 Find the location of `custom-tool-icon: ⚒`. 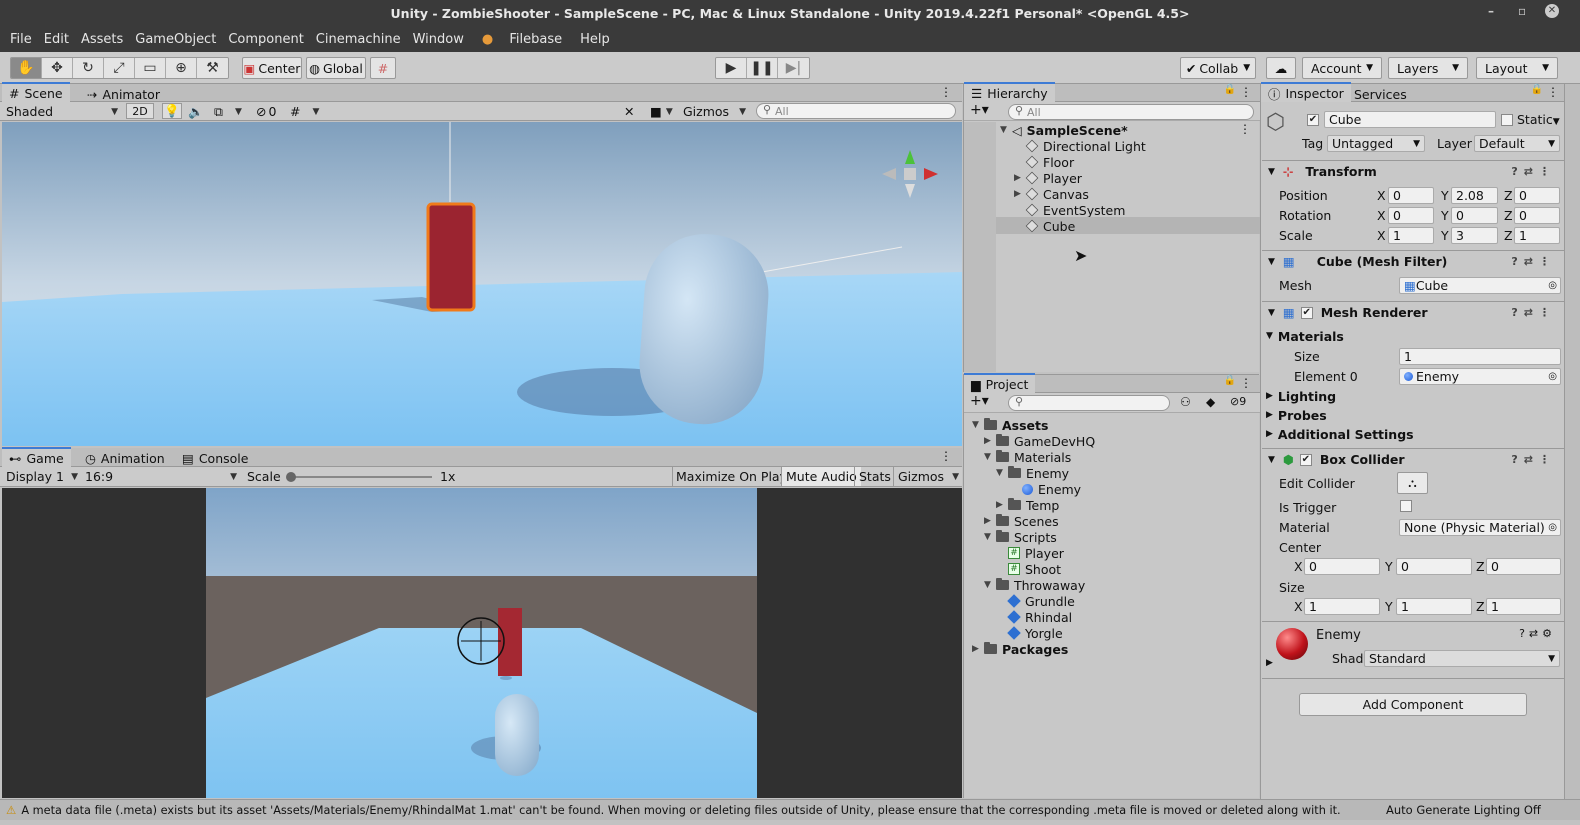

custom-tool-icon: ⚒ is located at coordinates (212, 68).